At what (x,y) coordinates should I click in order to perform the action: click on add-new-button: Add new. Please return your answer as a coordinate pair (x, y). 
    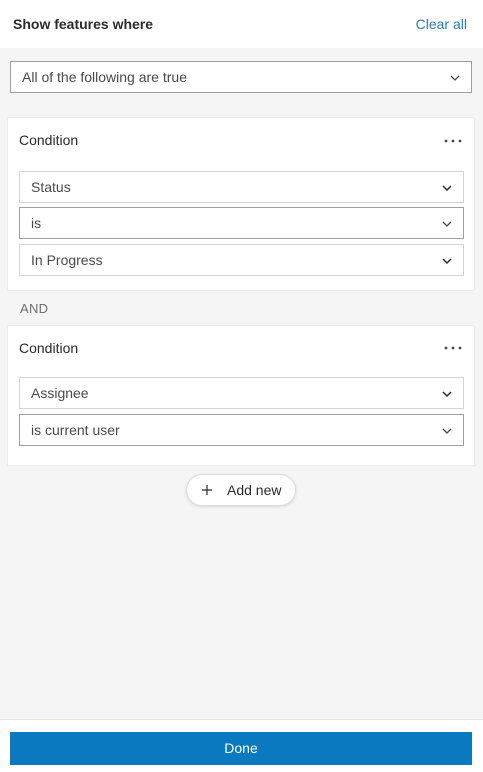
    Looking at the image, I should click on (241, 490).